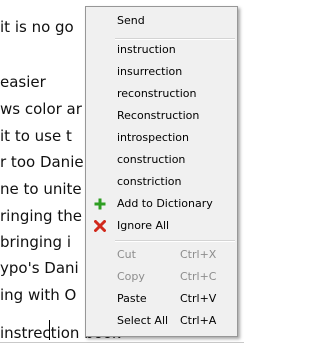 The width and height of the screenshot is (320, 355). I want to click on menu-item-label: Paste, so click(132, 298).